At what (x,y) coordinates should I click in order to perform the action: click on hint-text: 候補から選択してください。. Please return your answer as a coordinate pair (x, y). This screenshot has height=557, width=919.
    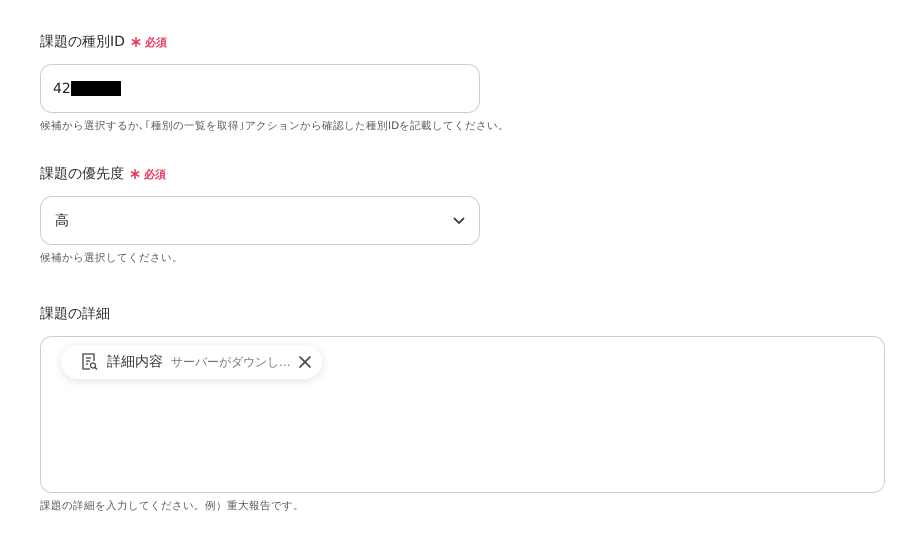
    Looking at the image, I should click on (112, 258).